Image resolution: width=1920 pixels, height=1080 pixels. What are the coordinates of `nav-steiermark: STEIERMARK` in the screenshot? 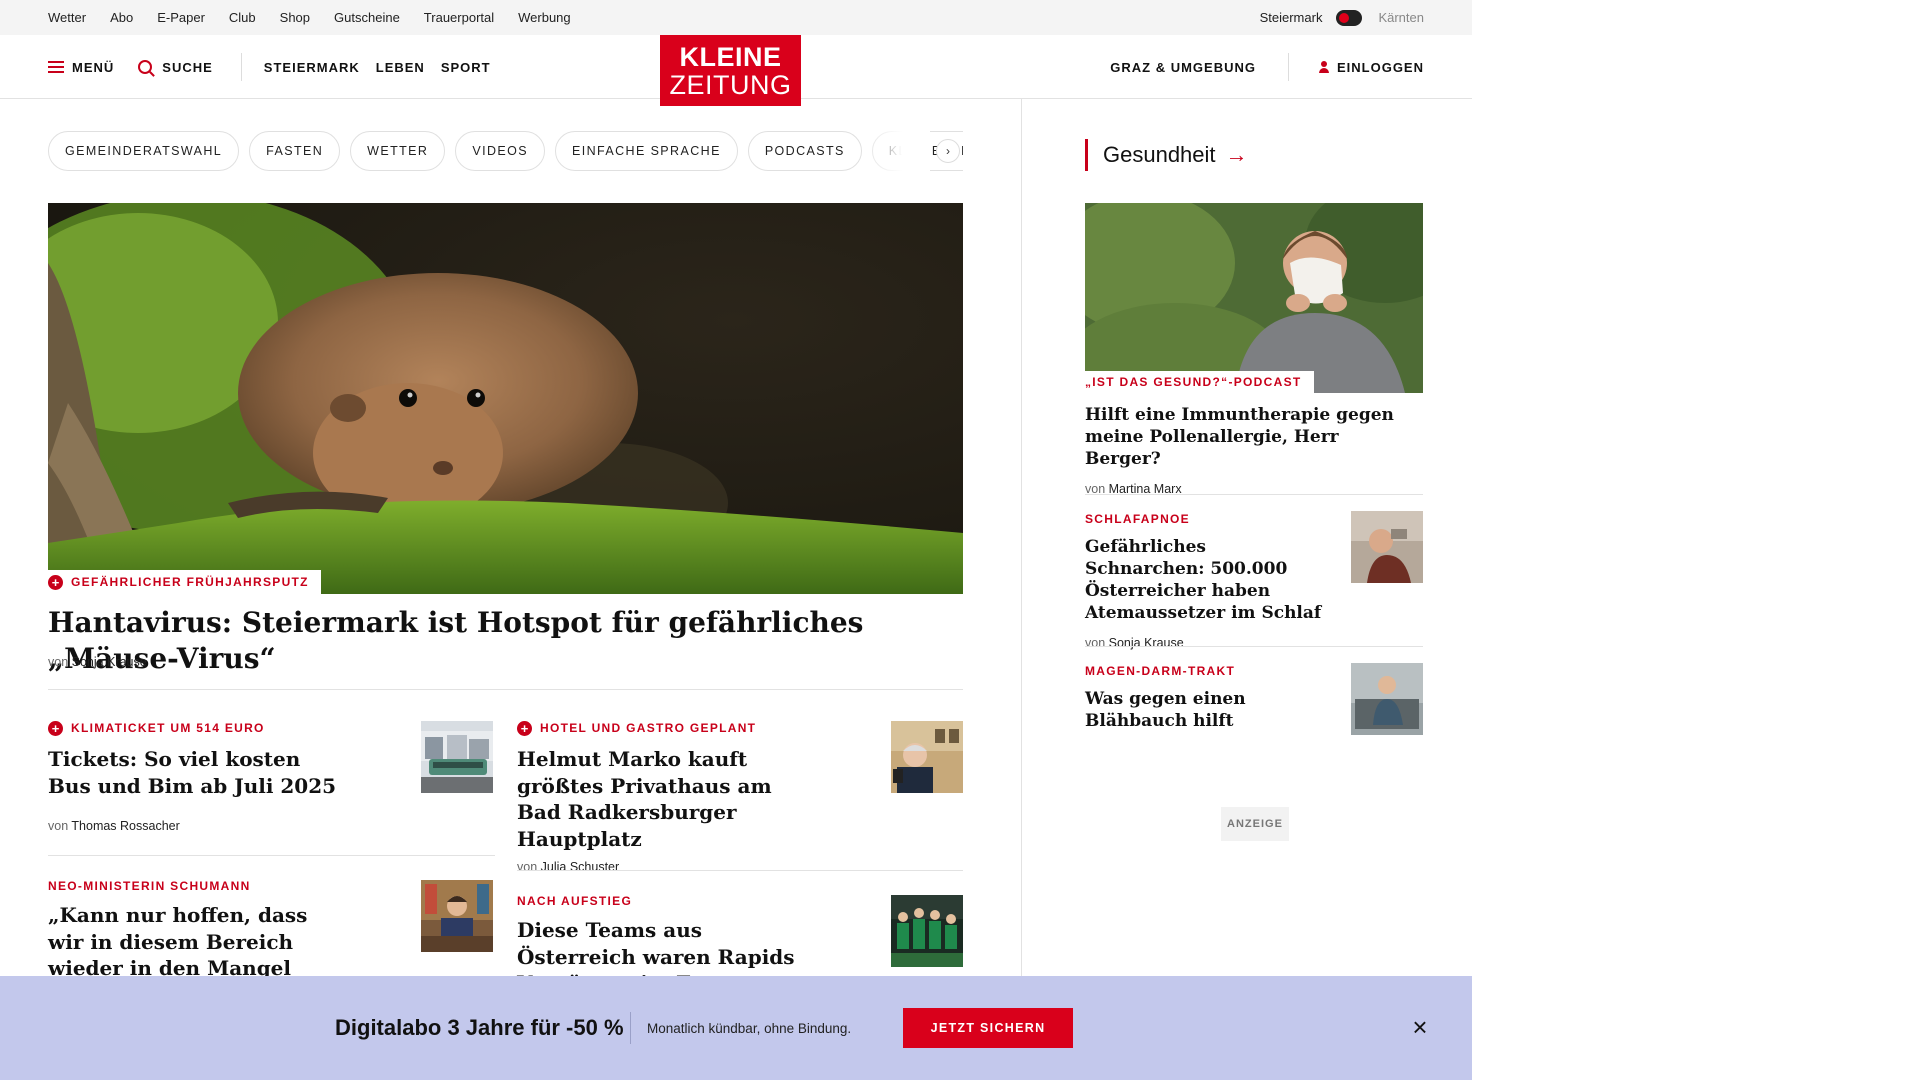 It's located at (312, 67).